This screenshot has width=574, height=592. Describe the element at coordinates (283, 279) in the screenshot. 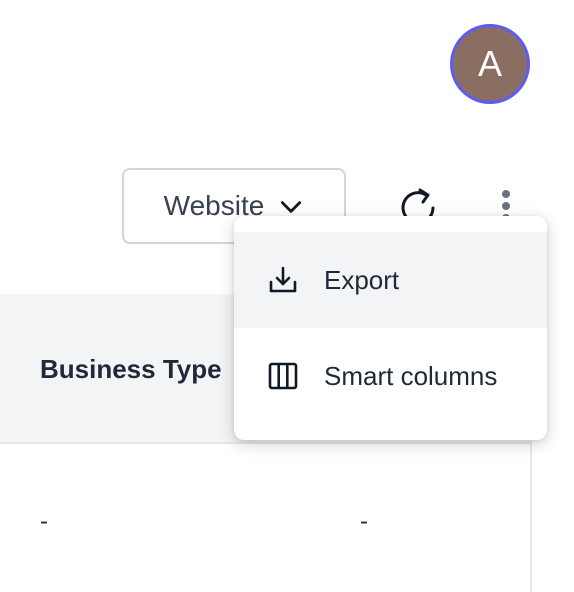

I see `download-icon` at that location.